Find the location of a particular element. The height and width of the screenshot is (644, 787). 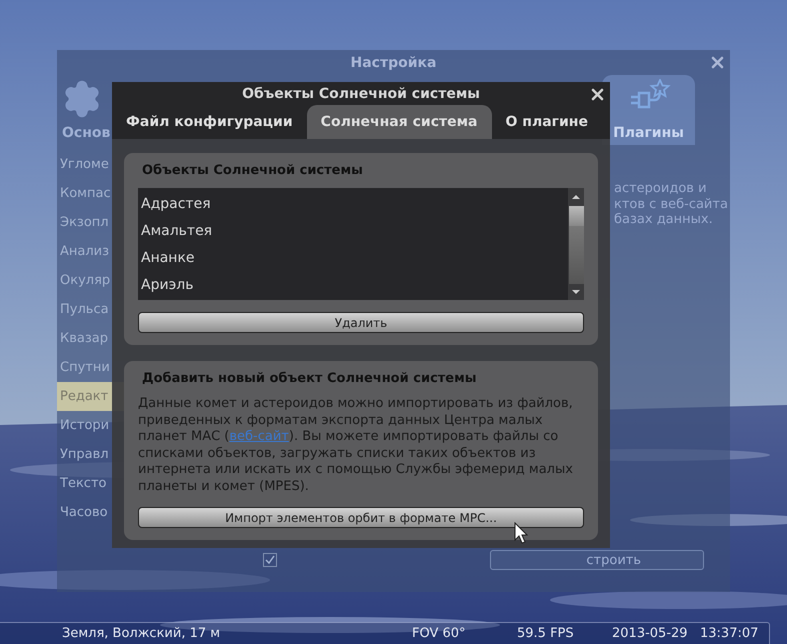

description-text: ктов с веб-сайта is located at coordinates (671, 204).